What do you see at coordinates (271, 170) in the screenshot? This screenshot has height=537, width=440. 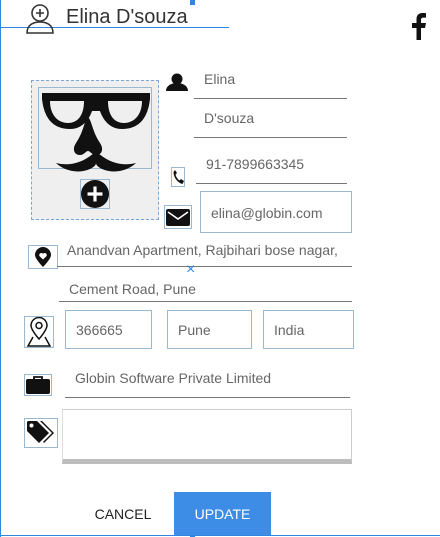 I see `phone-field: 91-7899663345` at bounding box center [271, 170].